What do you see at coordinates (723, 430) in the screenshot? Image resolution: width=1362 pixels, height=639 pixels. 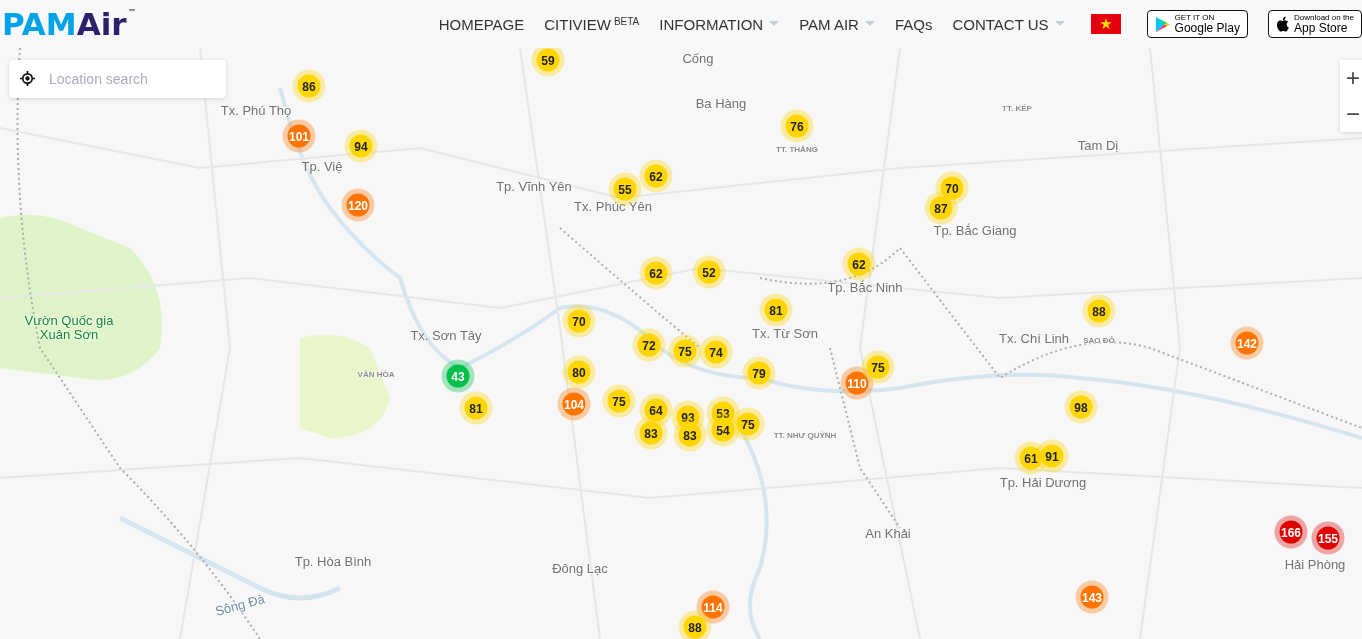 I see `aqi-marker: 54` at bounding box center [723, 430].